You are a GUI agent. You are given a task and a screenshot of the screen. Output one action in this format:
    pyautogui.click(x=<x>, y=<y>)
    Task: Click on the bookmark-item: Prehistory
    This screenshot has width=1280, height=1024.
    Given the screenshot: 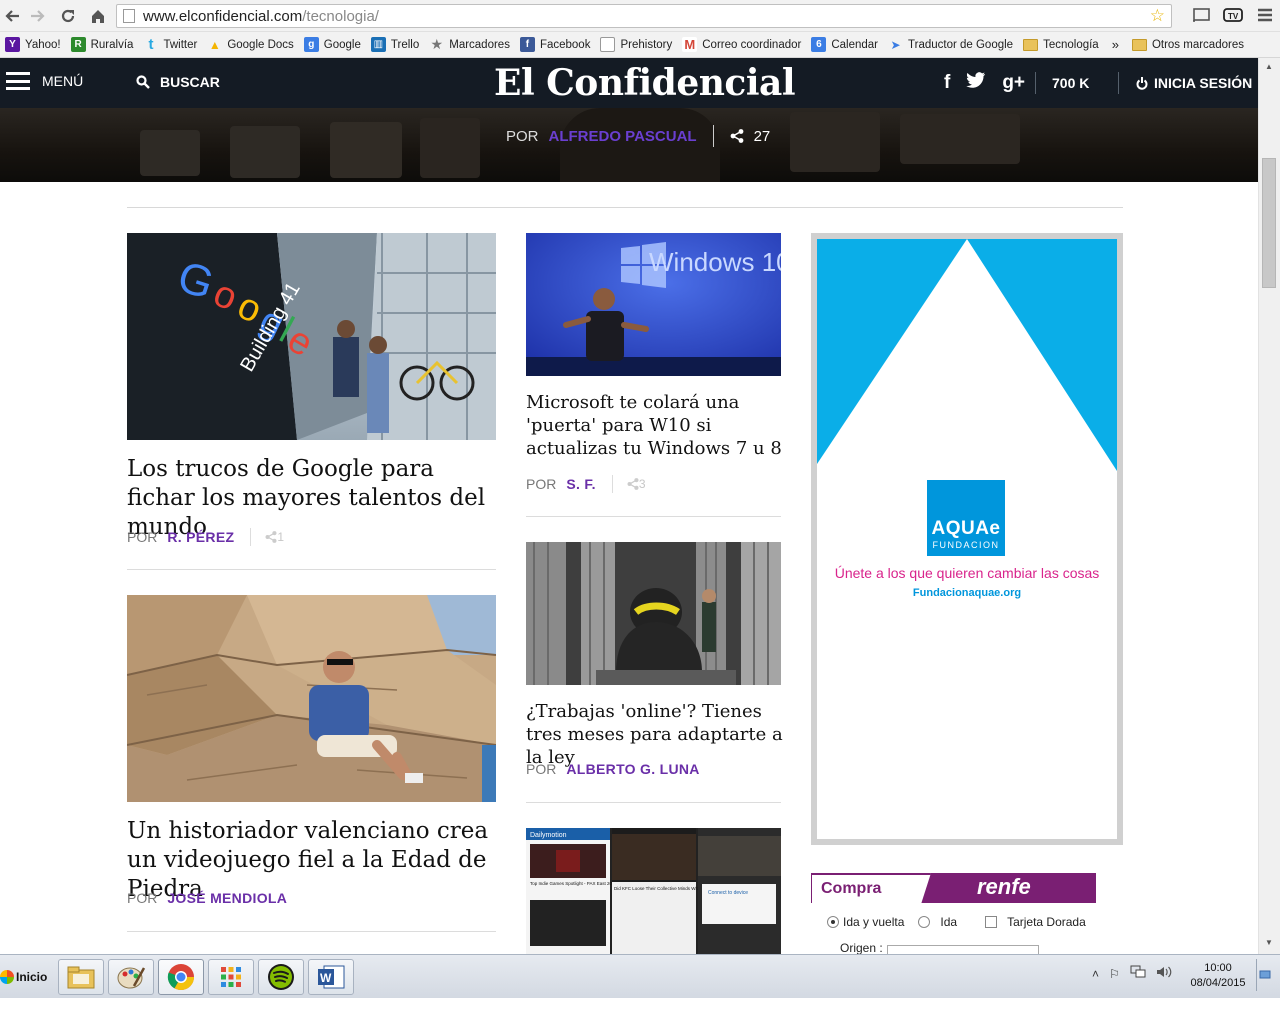 What is the action you would take?
    pyautogui.click(x=636, y=44)
    